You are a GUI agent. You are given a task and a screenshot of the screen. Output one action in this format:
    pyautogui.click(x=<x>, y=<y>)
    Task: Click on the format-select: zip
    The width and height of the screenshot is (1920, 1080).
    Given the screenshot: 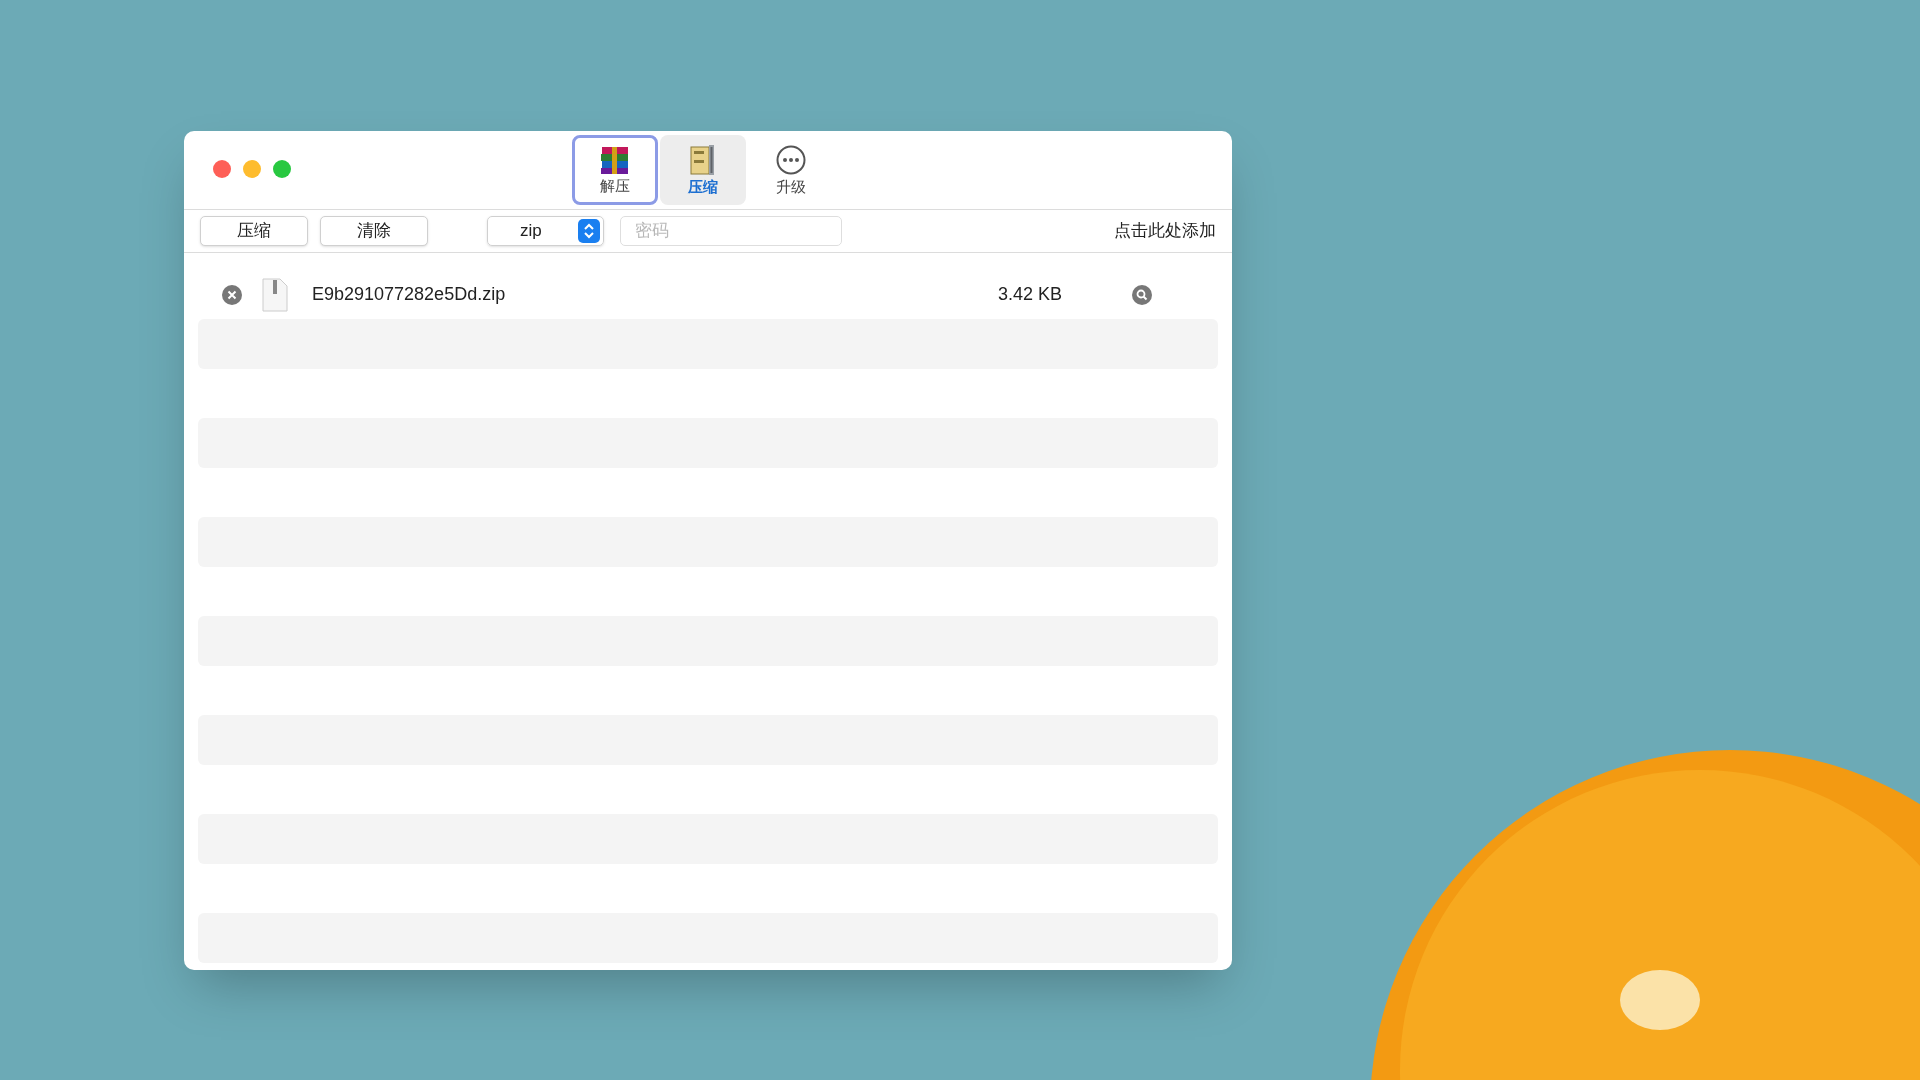 What is the action you would take?
    pyautogui.click(x=545, y=231)
    